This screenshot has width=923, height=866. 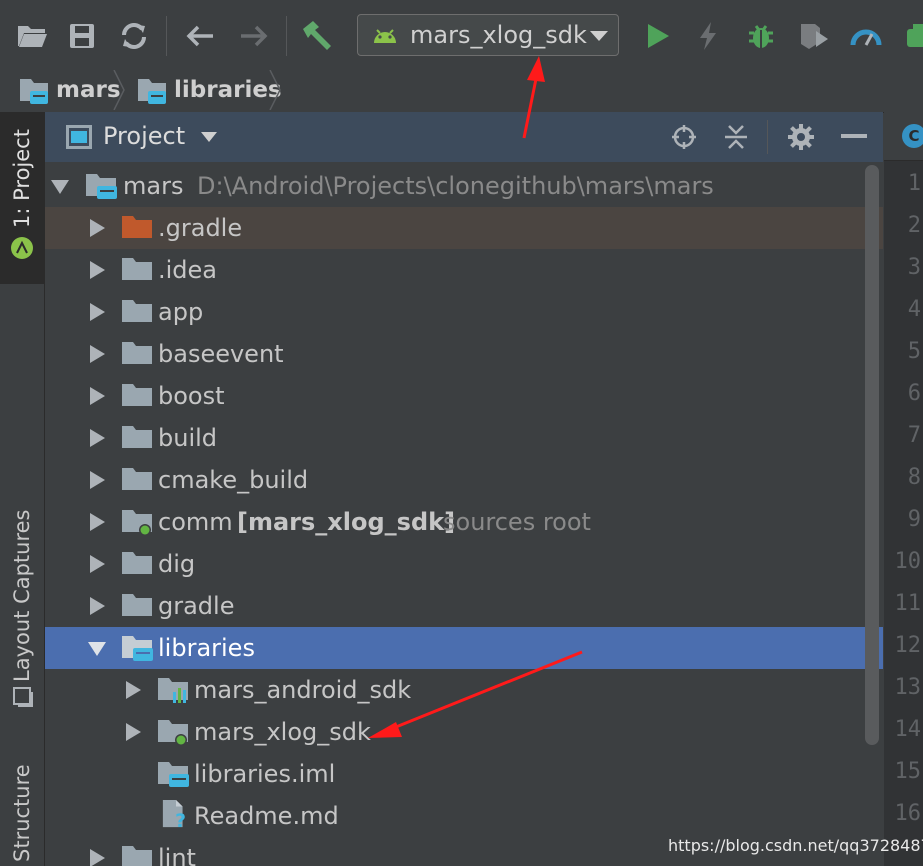 I want to click on tree-row-dig: dig, so click(x=464, y=564).